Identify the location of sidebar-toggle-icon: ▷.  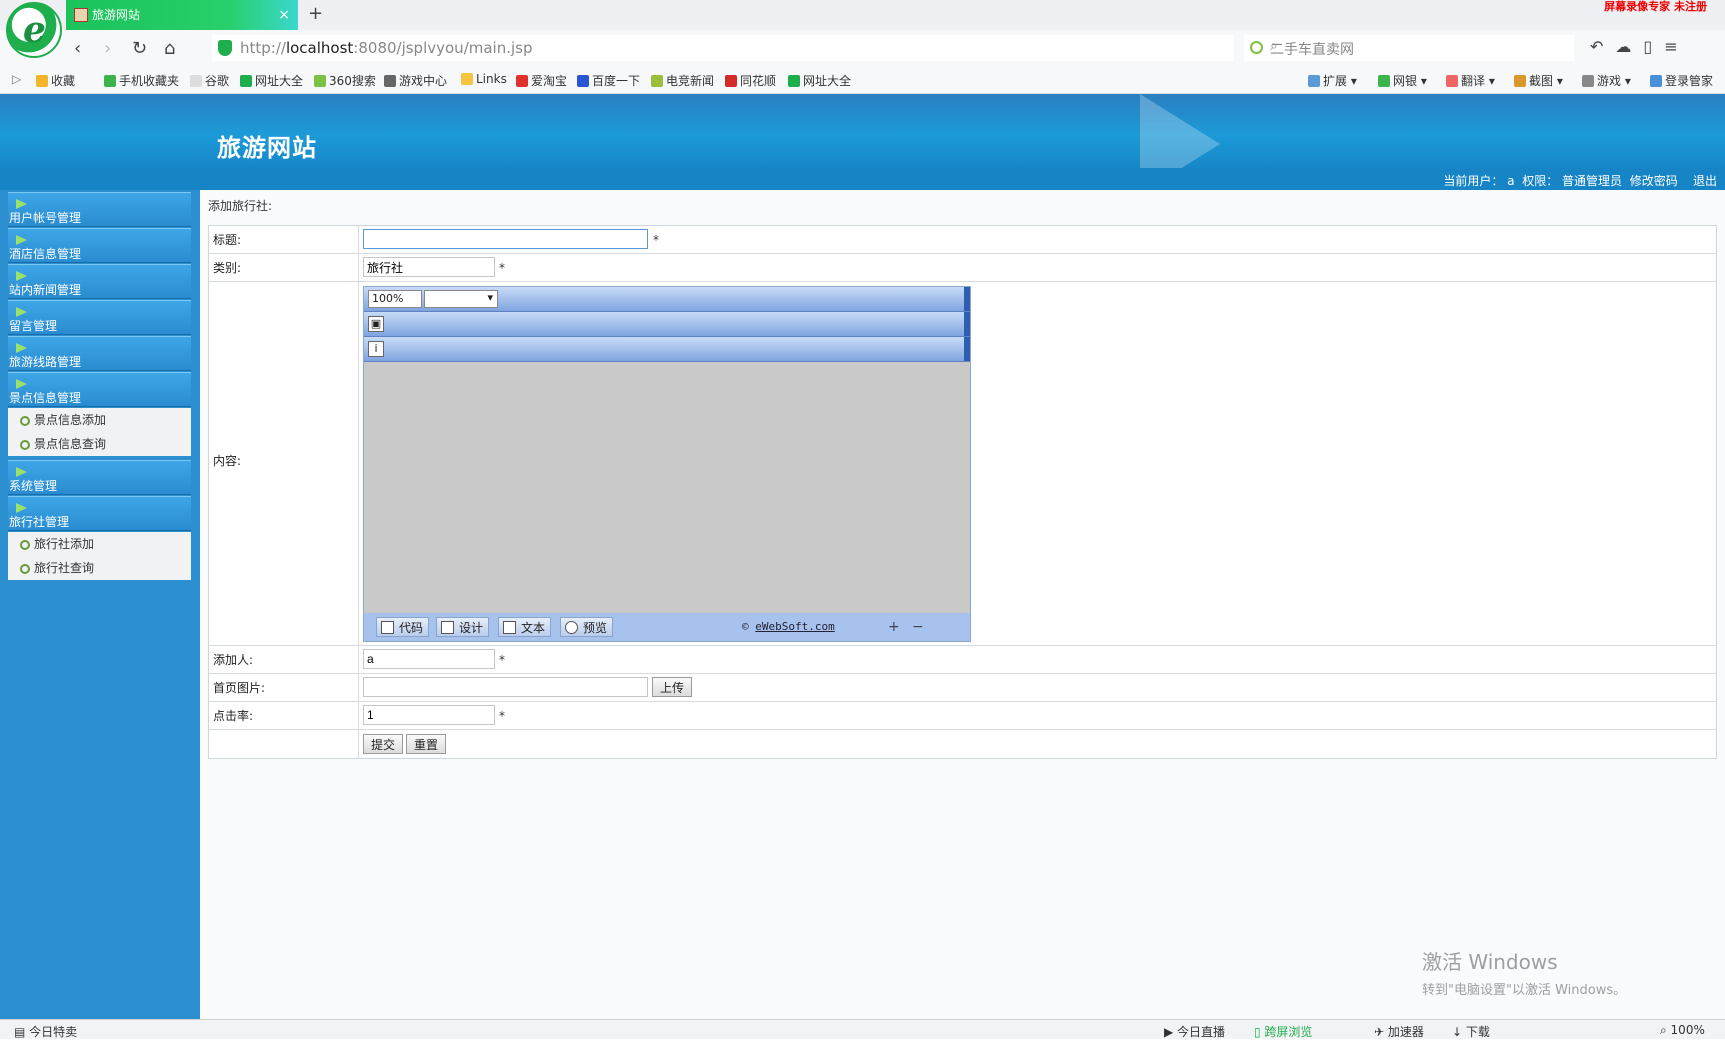
(16, 79).